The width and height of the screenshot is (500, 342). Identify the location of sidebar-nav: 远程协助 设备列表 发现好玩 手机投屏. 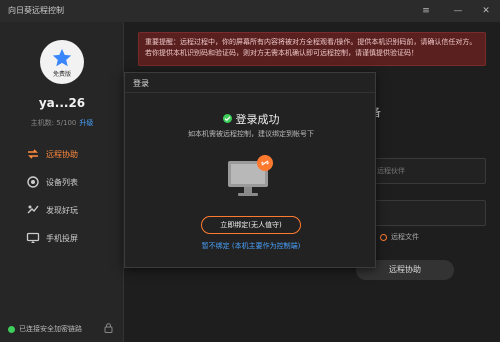
(62, 196).